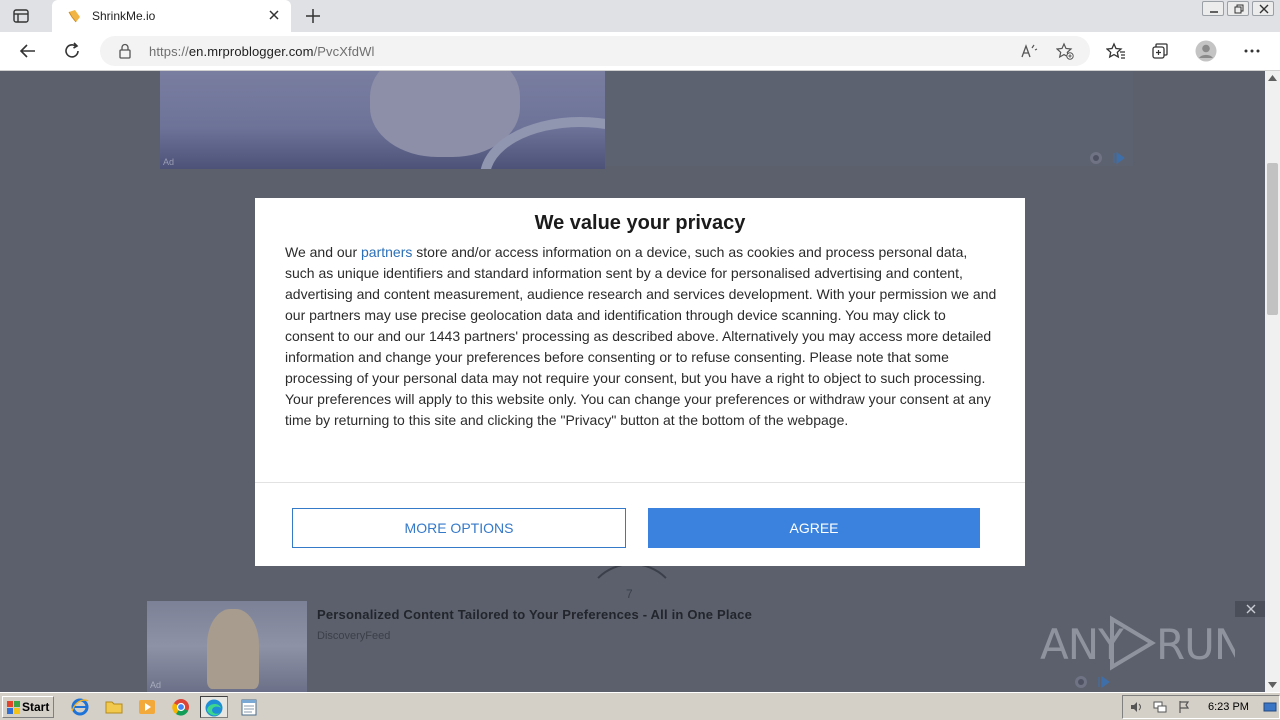 This screenshot has width=1280, height=720. What do you see at coordinates (1272, 239) in the screenshot?
I see `scroll-thumb` at bounding box center [1272, 239].